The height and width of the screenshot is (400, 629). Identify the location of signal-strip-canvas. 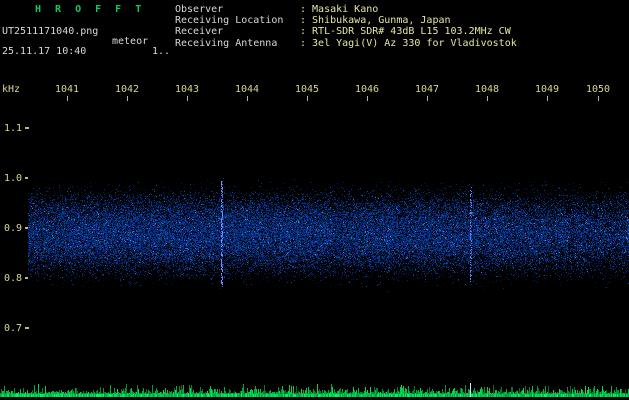
(314, 390).